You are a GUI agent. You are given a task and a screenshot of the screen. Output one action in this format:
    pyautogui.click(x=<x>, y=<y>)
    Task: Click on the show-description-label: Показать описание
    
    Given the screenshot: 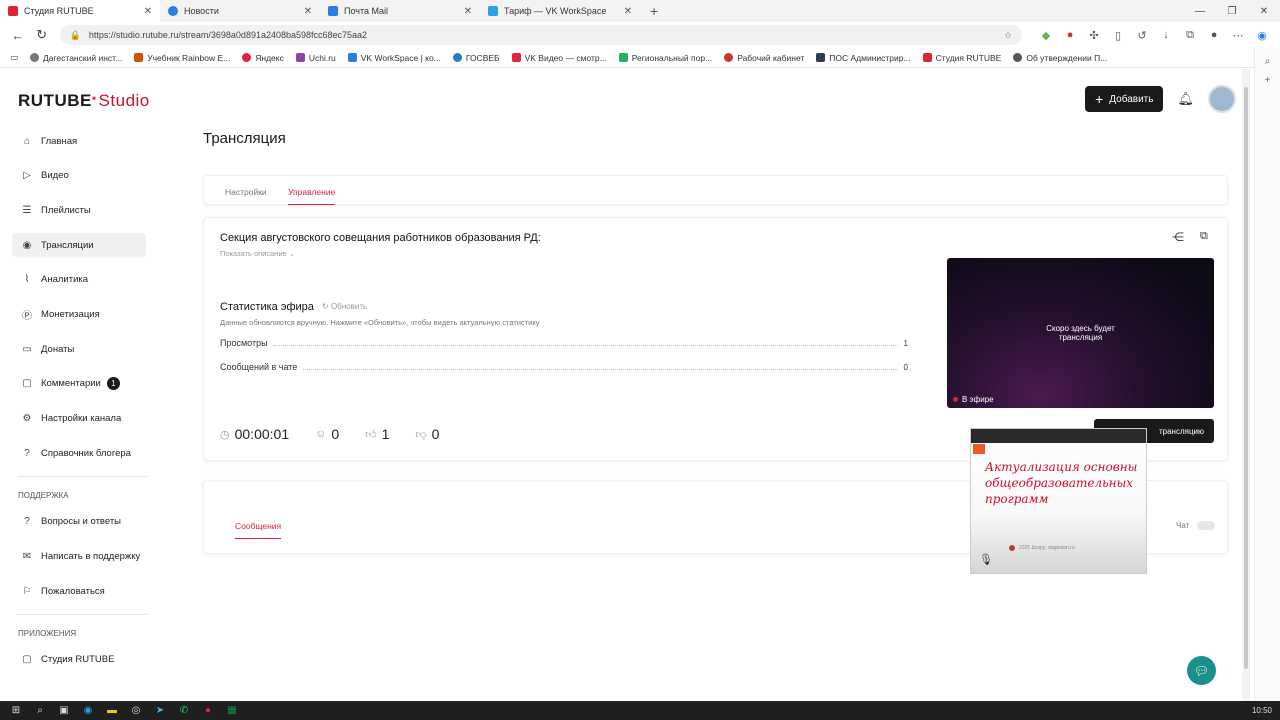 What is the action you would take?
    pyautogui.click(x=253, y=253)
    